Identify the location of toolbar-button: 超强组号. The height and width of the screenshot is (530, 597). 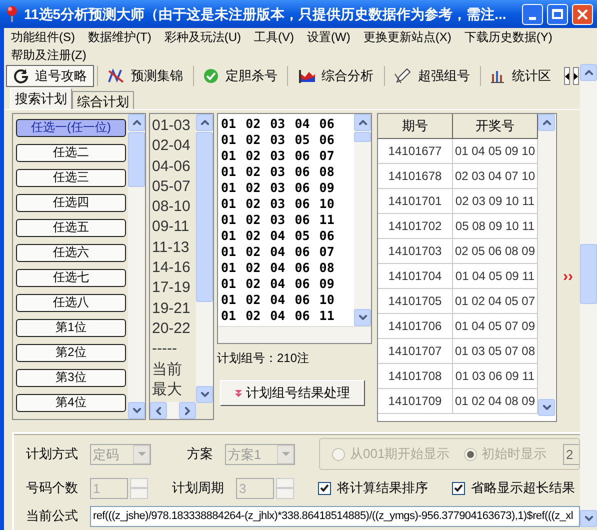
(431, 76).